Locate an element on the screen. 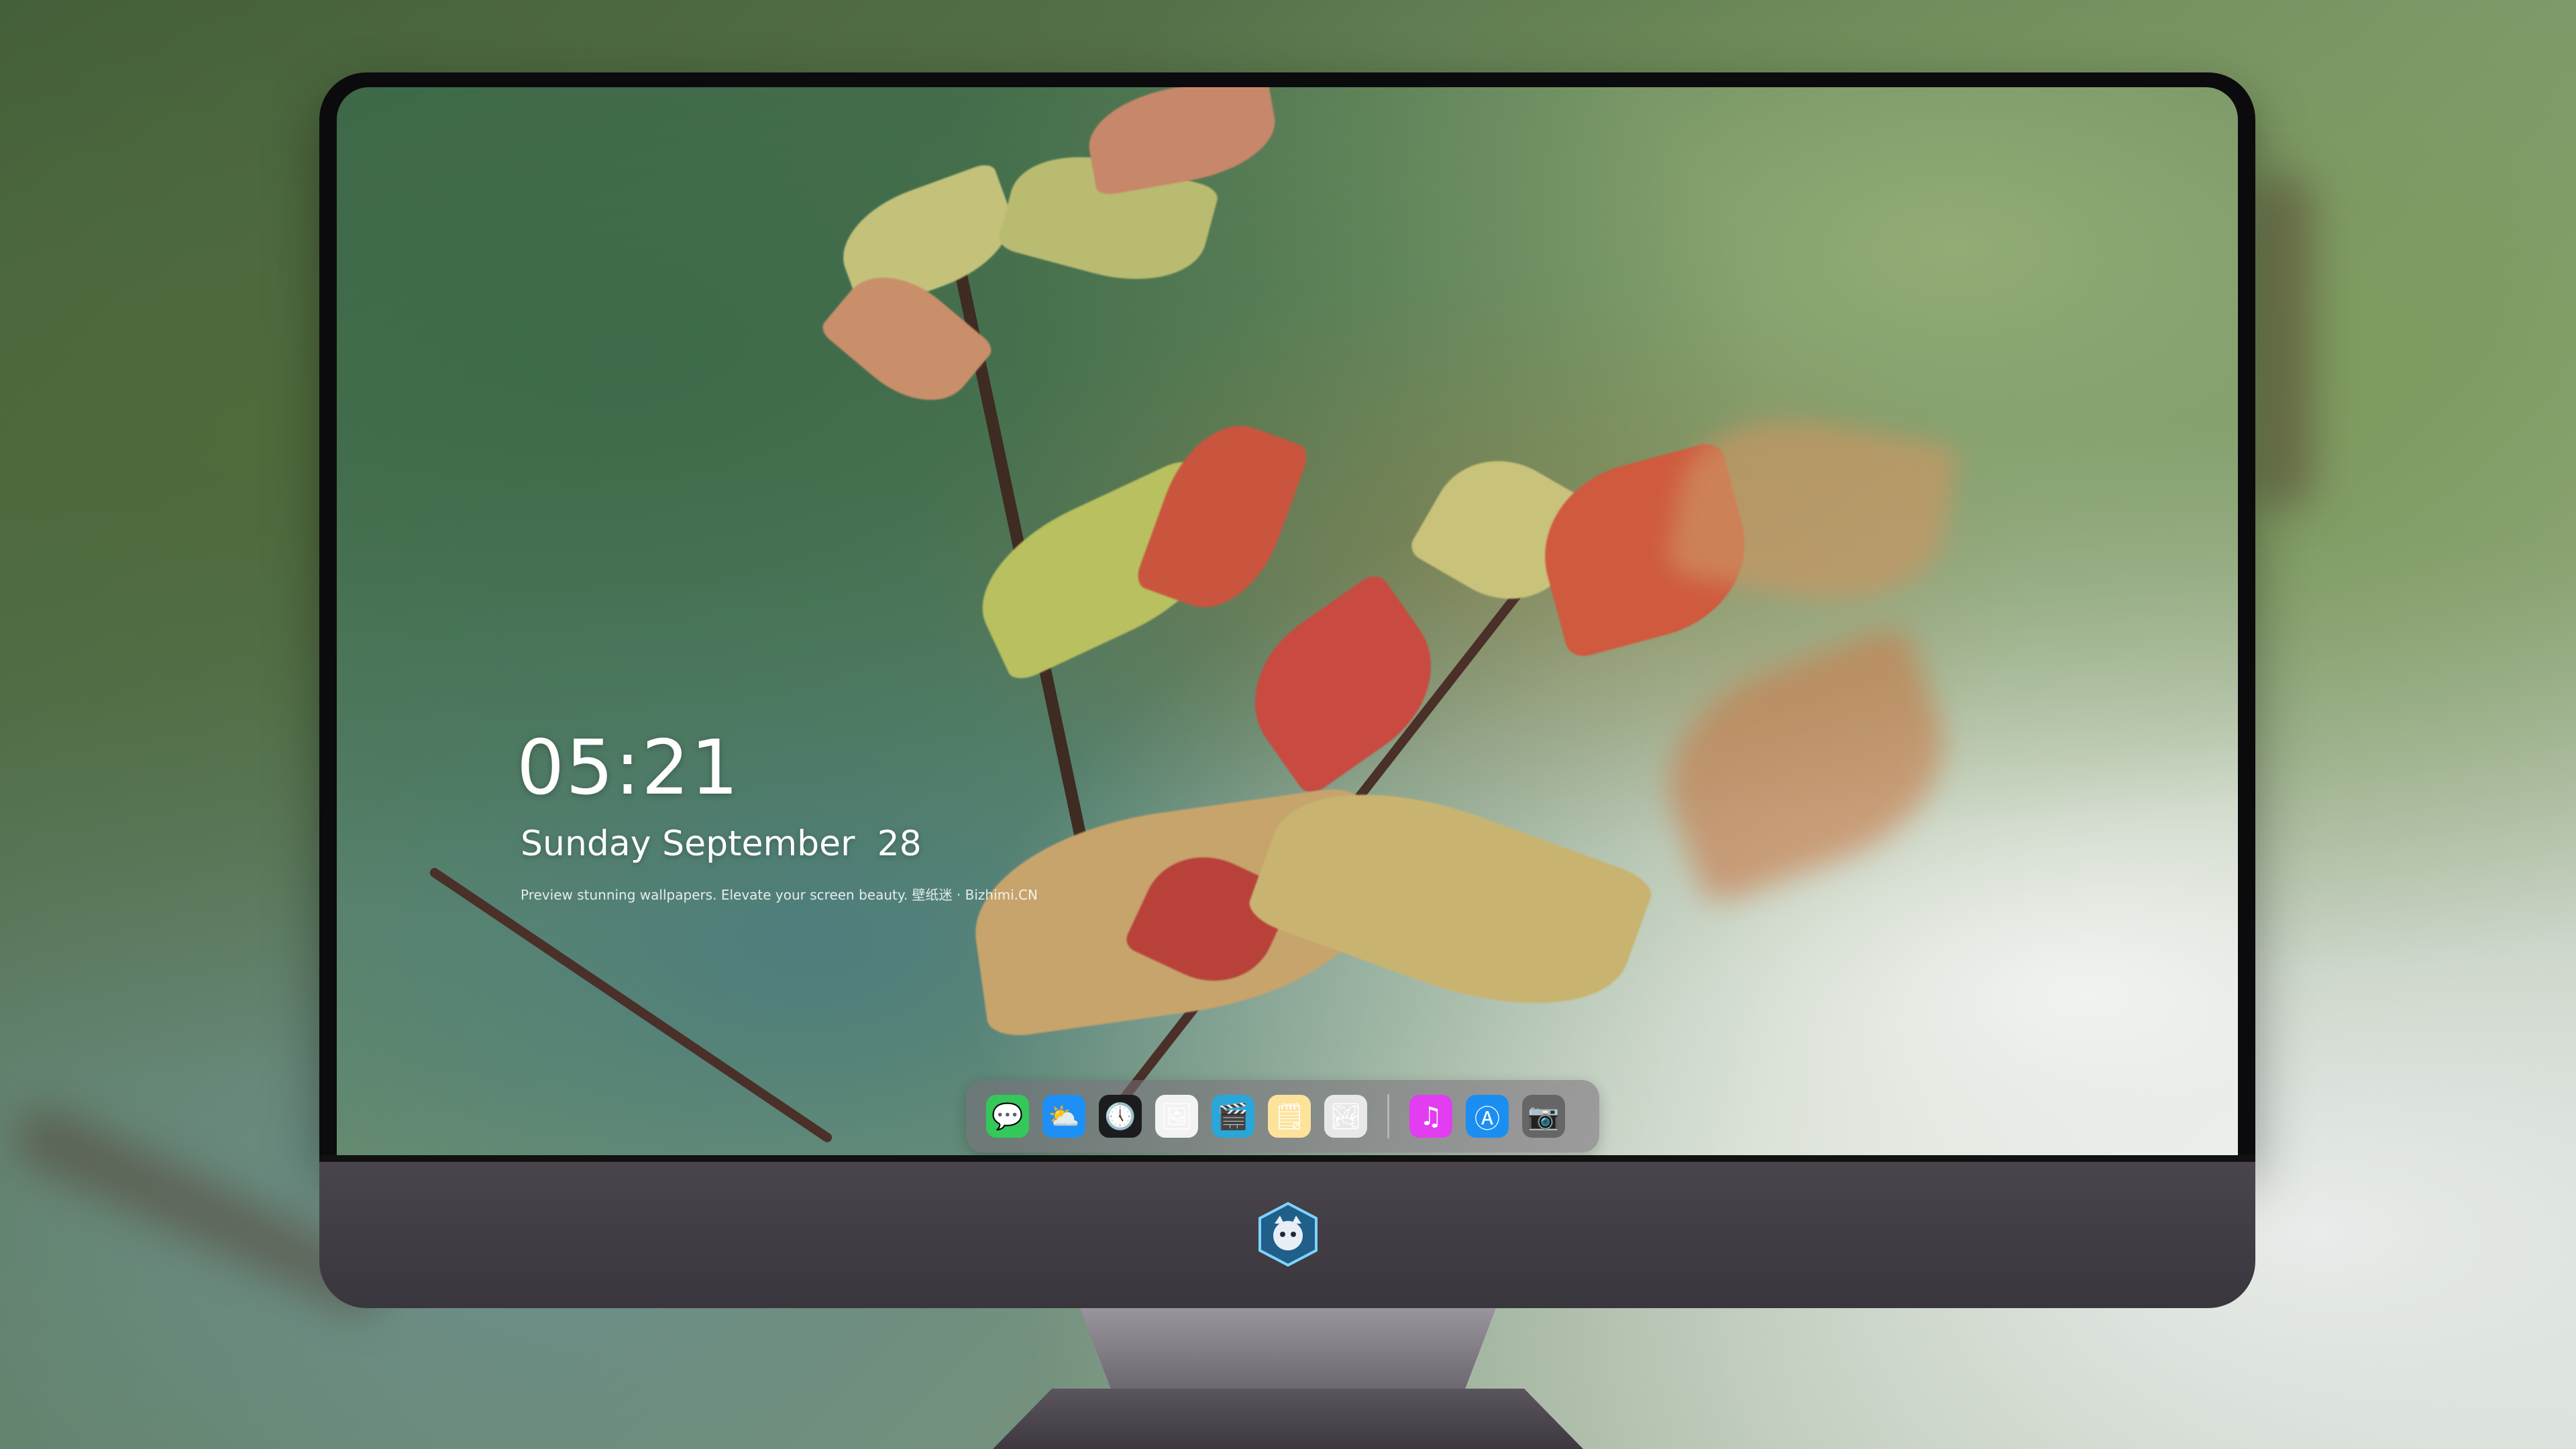 Image resolution: width=2576 pixels, height=1449 pixels. brand-logo-icon is located at coordinates (1288, 1234).